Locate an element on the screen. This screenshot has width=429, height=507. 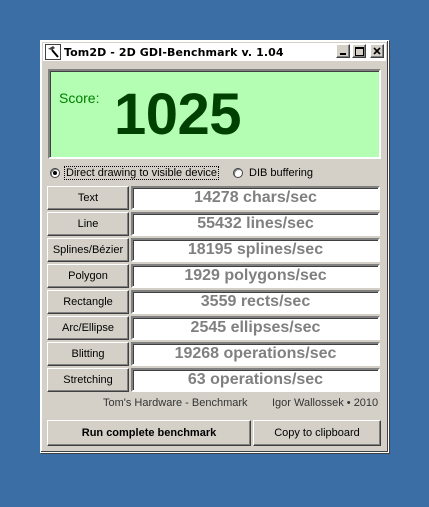
benchmark-row-text: Text 14278 chars/sec is located at coordinates (214, 198).